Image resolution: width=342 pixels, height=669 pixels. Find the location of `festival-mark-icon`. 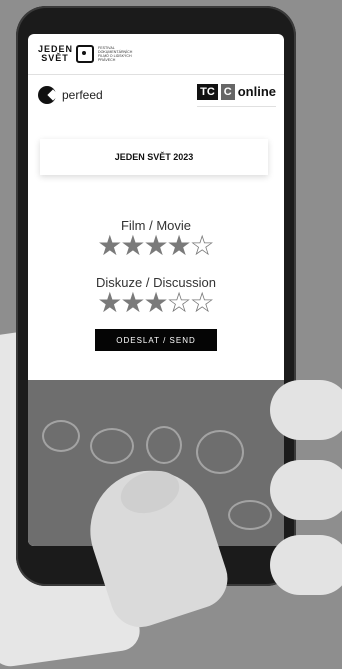

festival-mark-icon is located at coordinates (85, 54).